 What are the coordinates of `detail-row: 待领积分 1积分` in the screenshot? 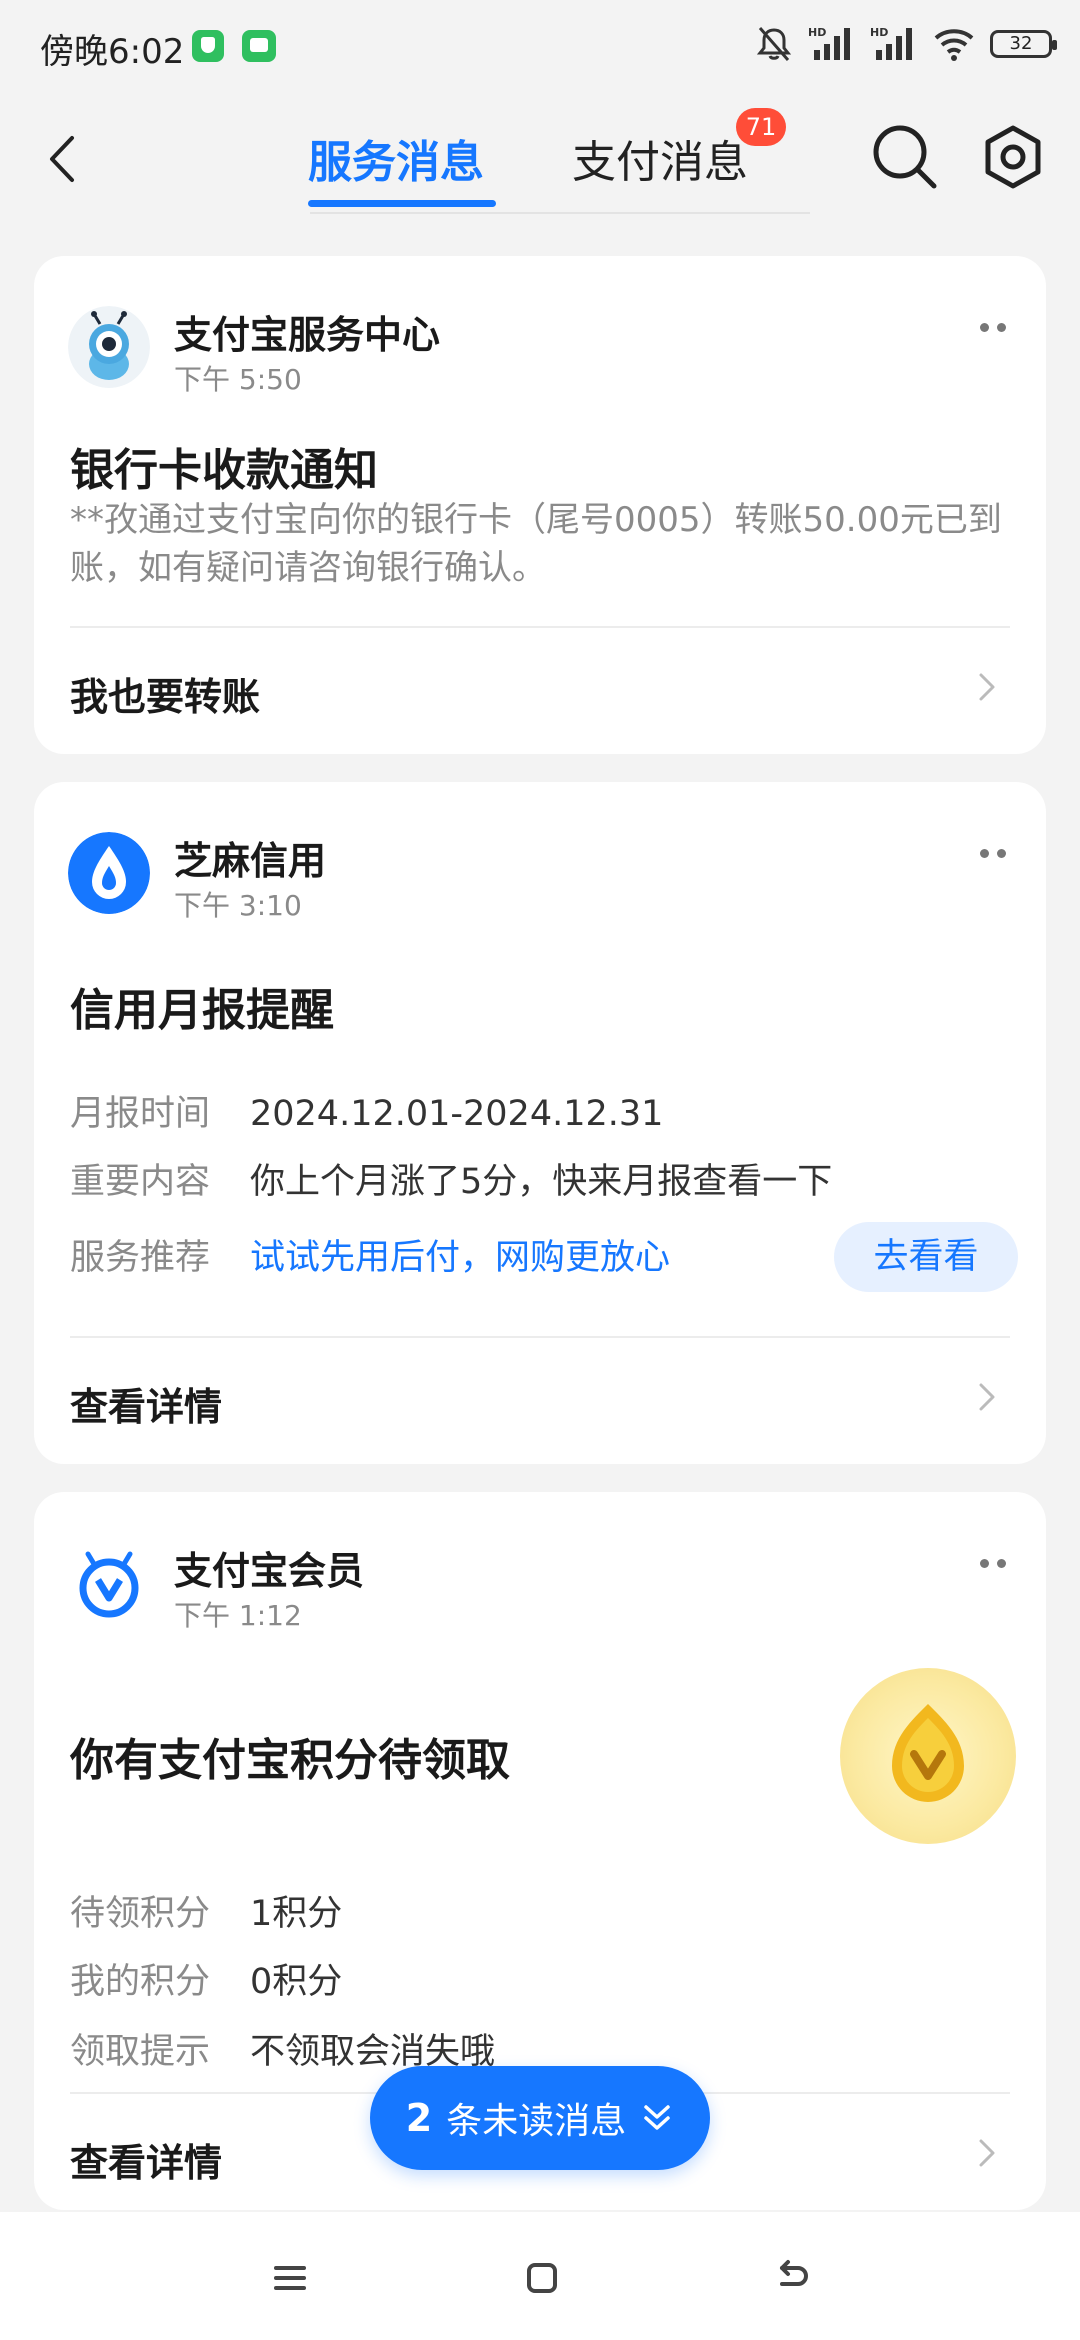 It's located at (206, 1914).